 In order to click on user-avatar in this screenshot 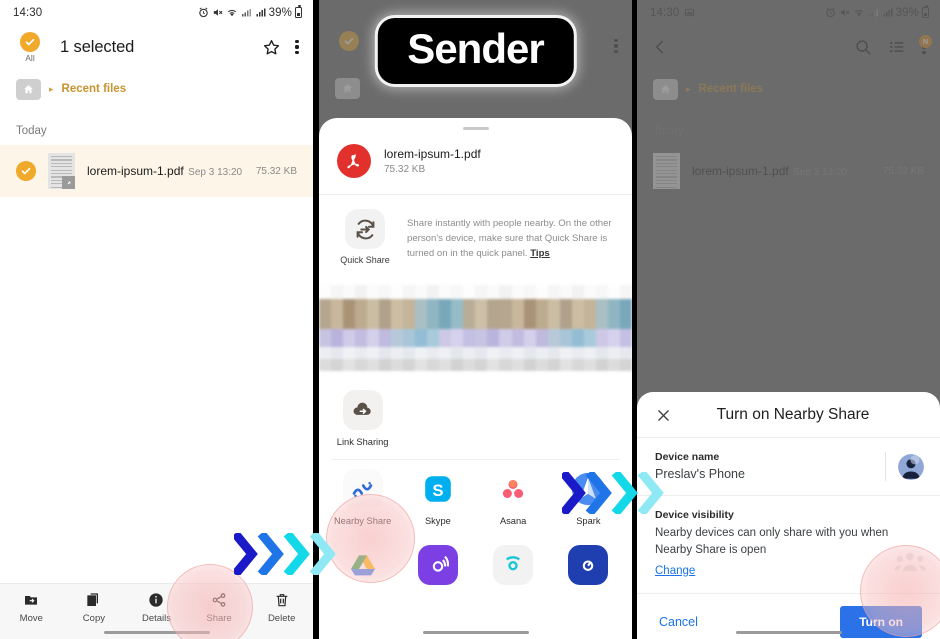, I will do `click(911, 466)`.